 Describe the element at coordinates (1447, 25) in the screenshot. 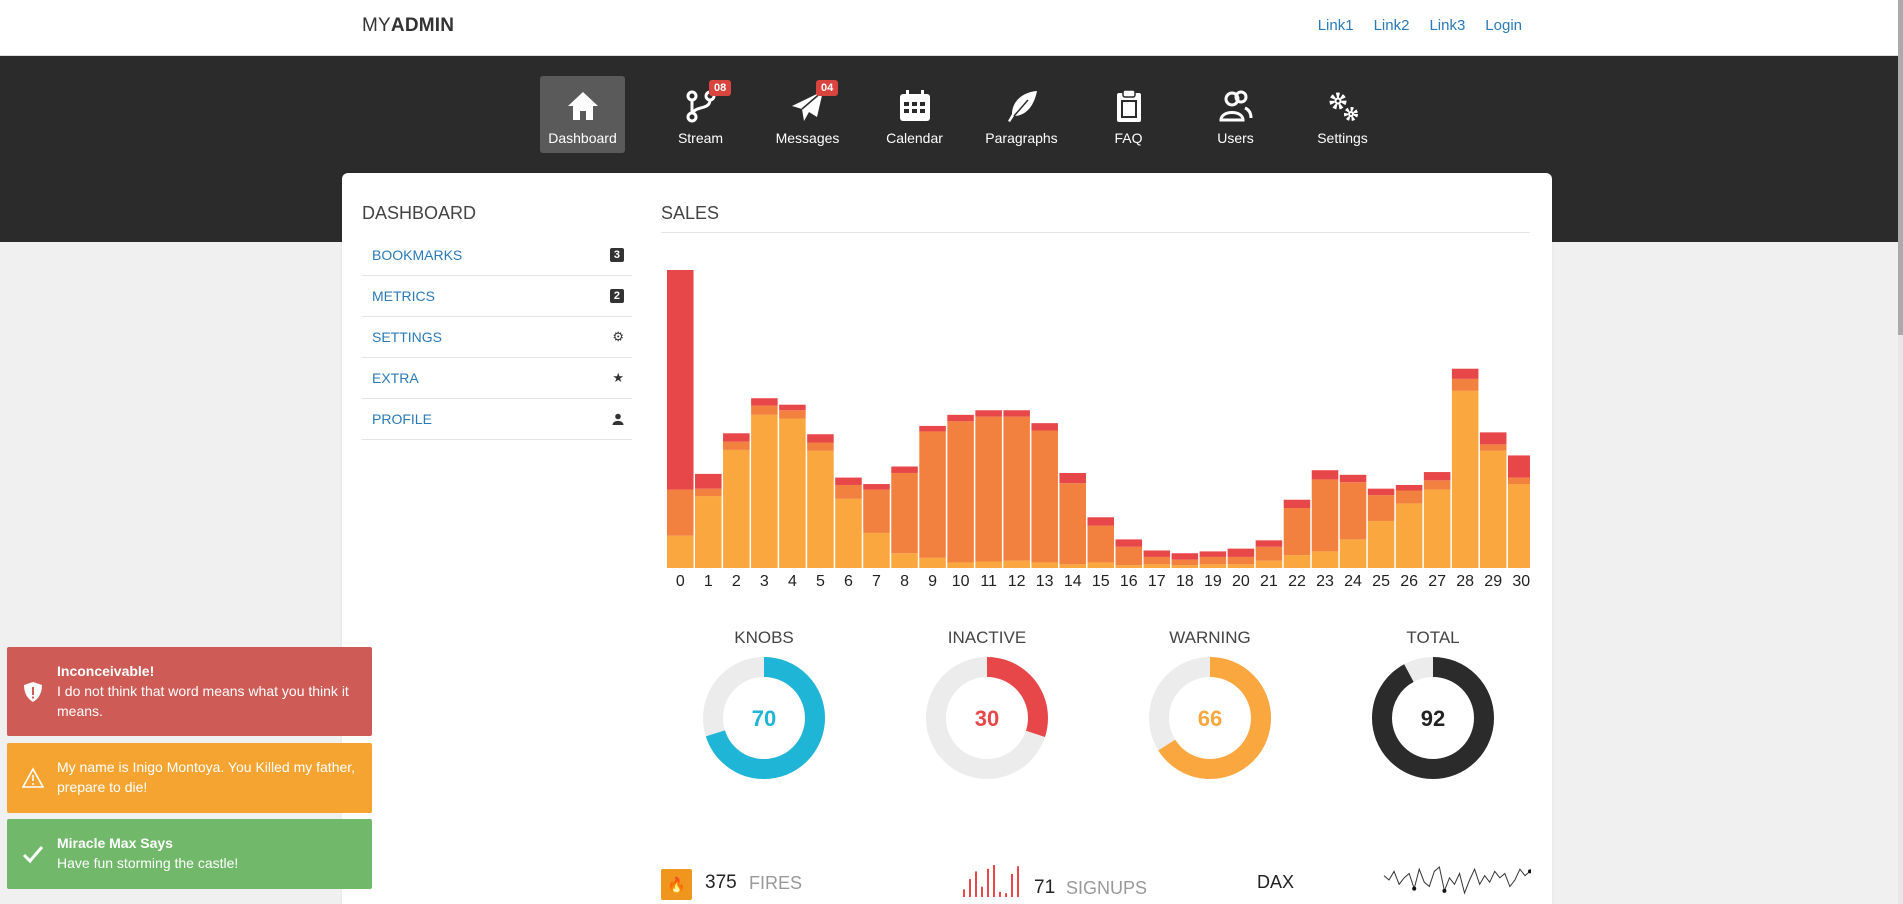

I see `link3: Link3` at that location.